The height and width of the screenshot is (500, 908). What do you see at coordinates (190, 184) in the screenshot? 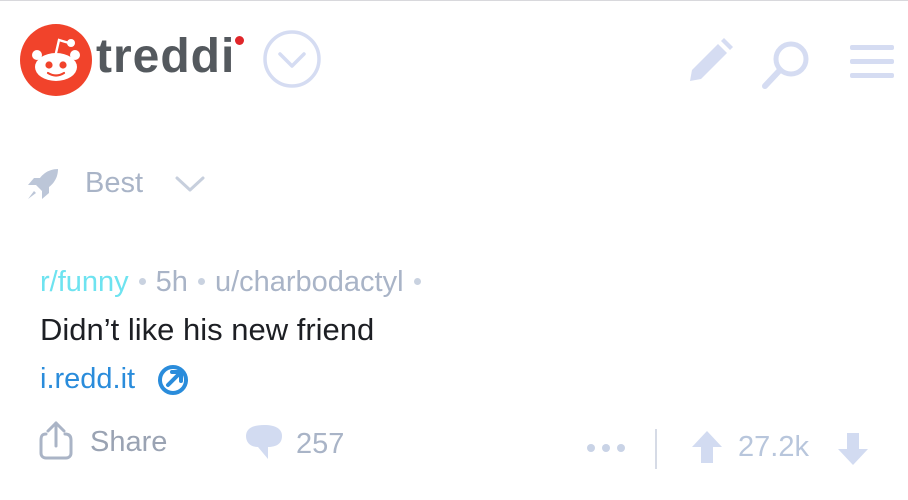
I see `chevron-down-icon` at bounding box center [190, 184].